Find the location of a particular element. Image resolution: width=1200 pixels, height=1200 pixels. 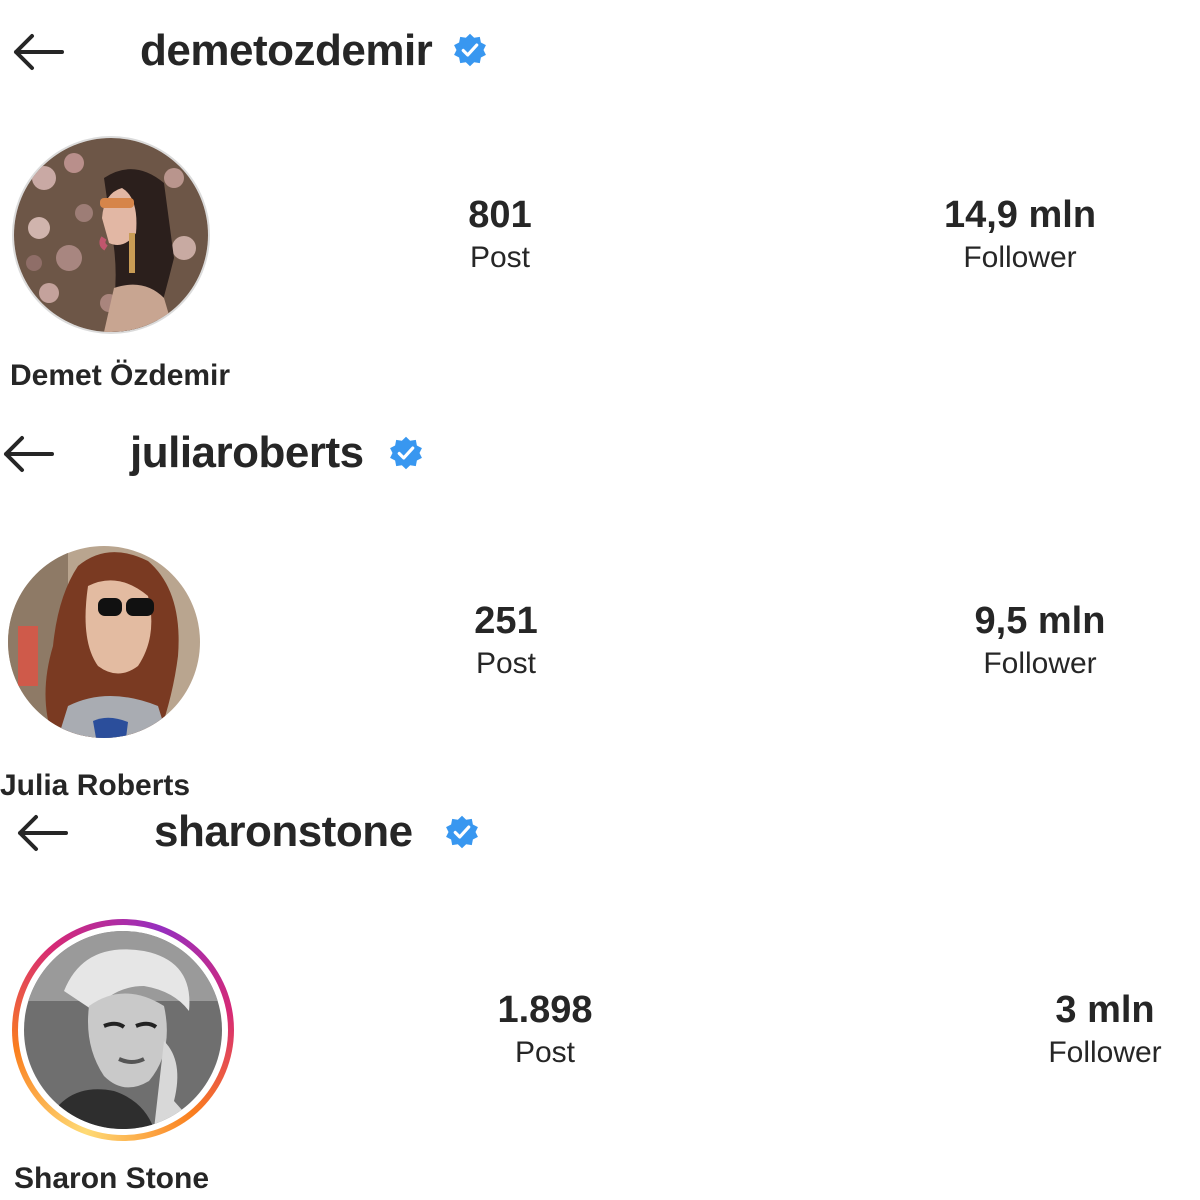

posts-count: 251 is located at coordinates (506, 621).